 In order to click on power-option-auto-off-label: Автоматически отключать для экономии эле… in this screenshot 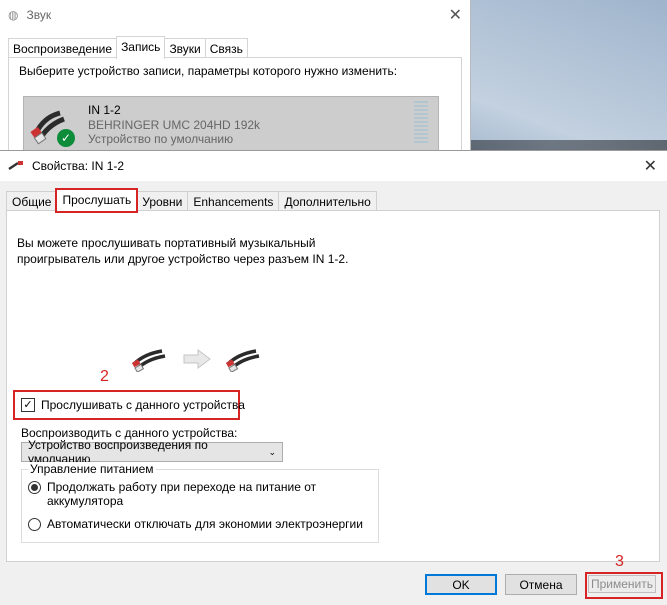, I will do `click(205, 524)`.